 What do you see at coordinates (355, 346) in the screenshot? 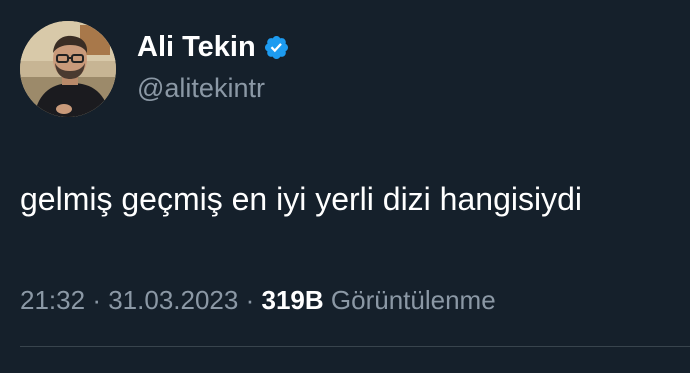
I see `divider` at bounding box center [355, 346].